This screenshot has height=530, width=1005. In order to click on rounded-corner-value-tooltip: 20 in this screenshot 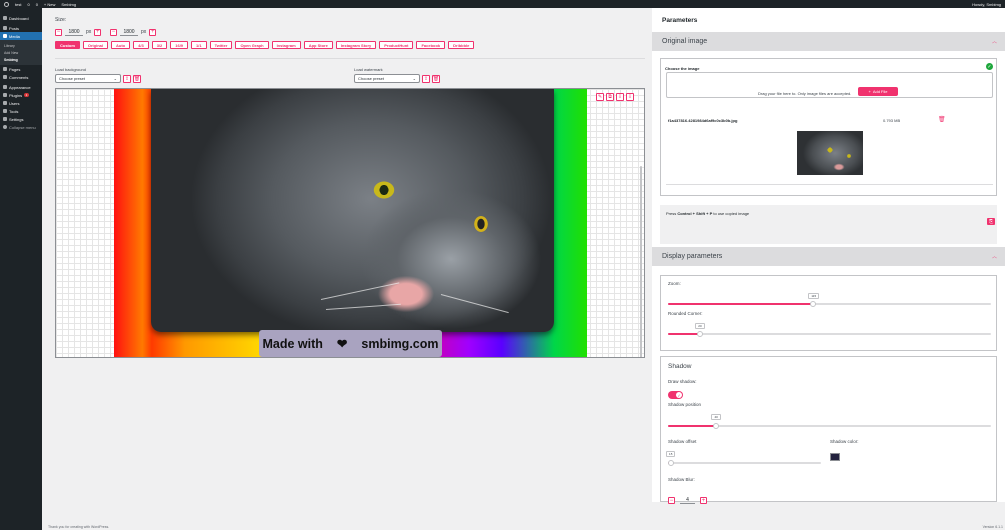, I will do `click(700, 326)`.